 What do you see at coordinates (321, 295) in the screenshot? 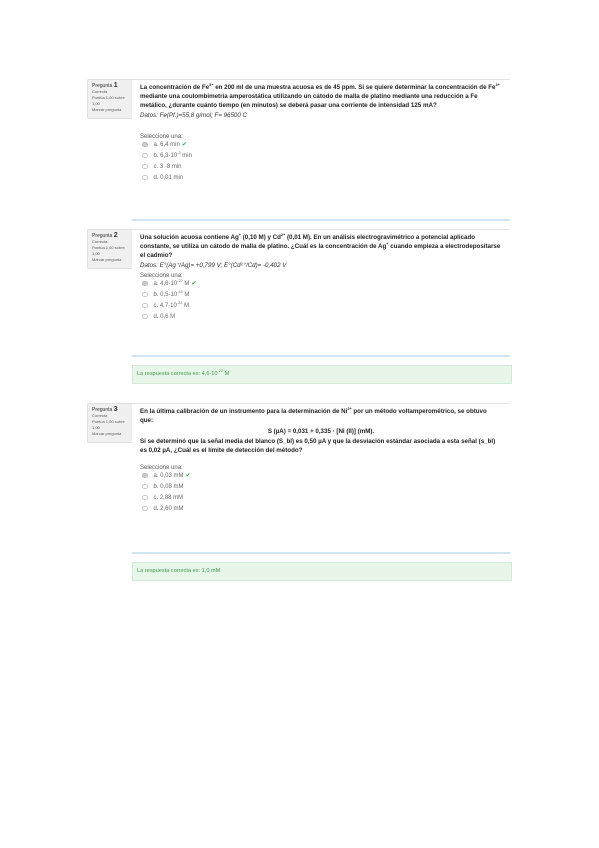
I see `option-b: b. 0,5·10-43 M` at bounding box center [321, 295].